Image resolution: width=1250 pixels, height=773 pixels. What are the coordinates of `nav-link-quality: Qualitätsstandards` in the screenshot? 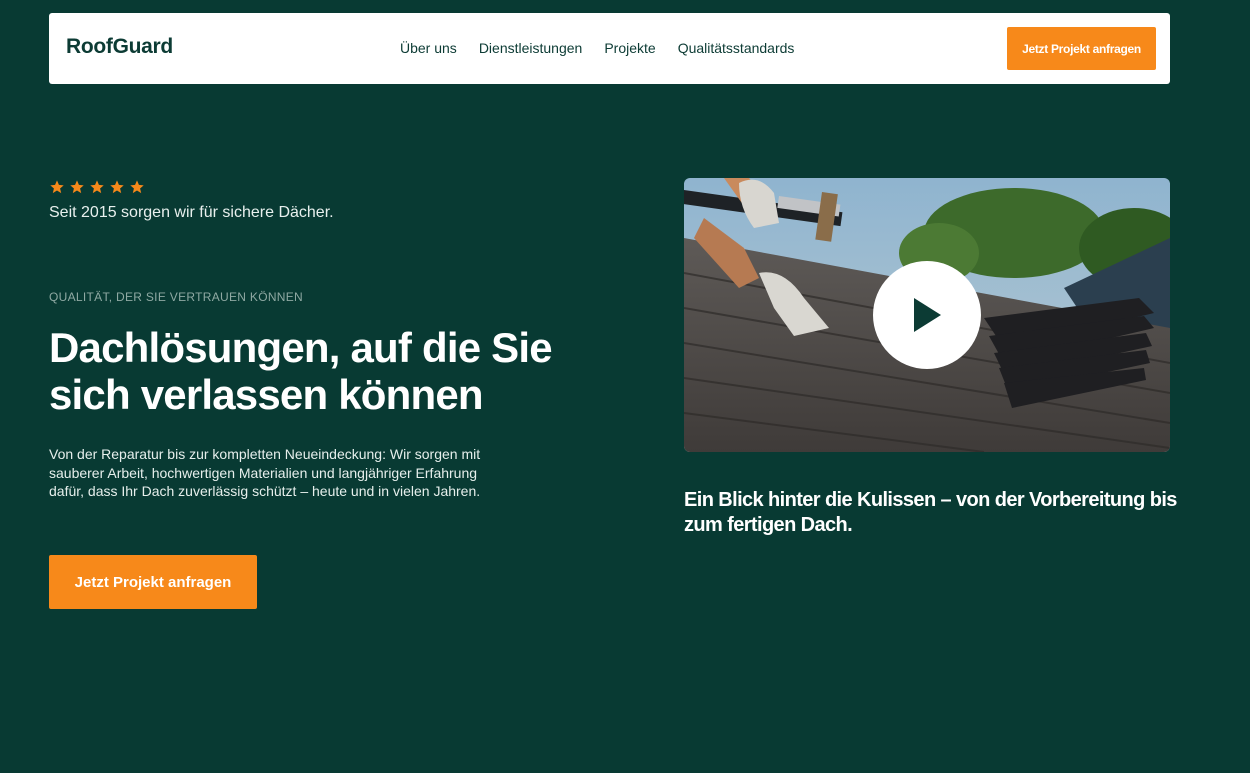 It's located at (736, 48).